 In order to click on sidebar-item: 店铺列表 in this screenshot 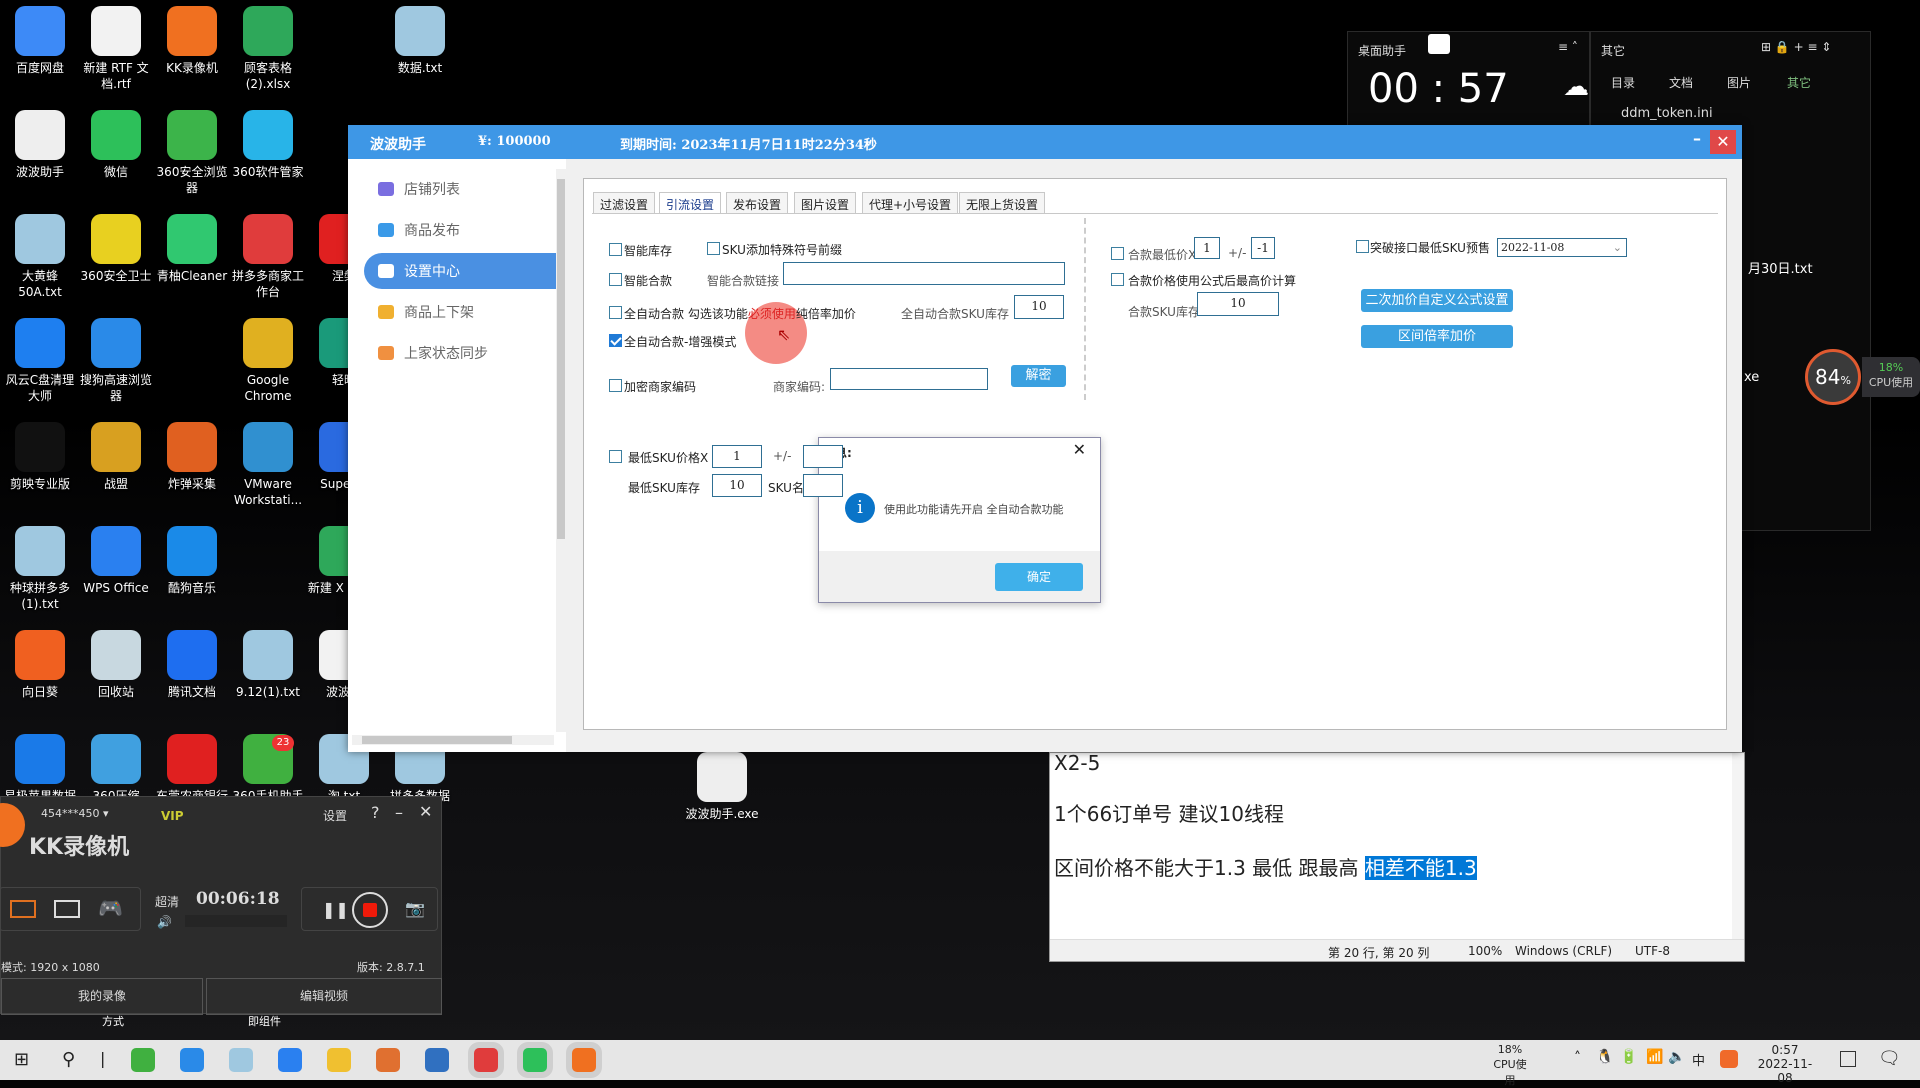, I will do `click(460, 189)`.